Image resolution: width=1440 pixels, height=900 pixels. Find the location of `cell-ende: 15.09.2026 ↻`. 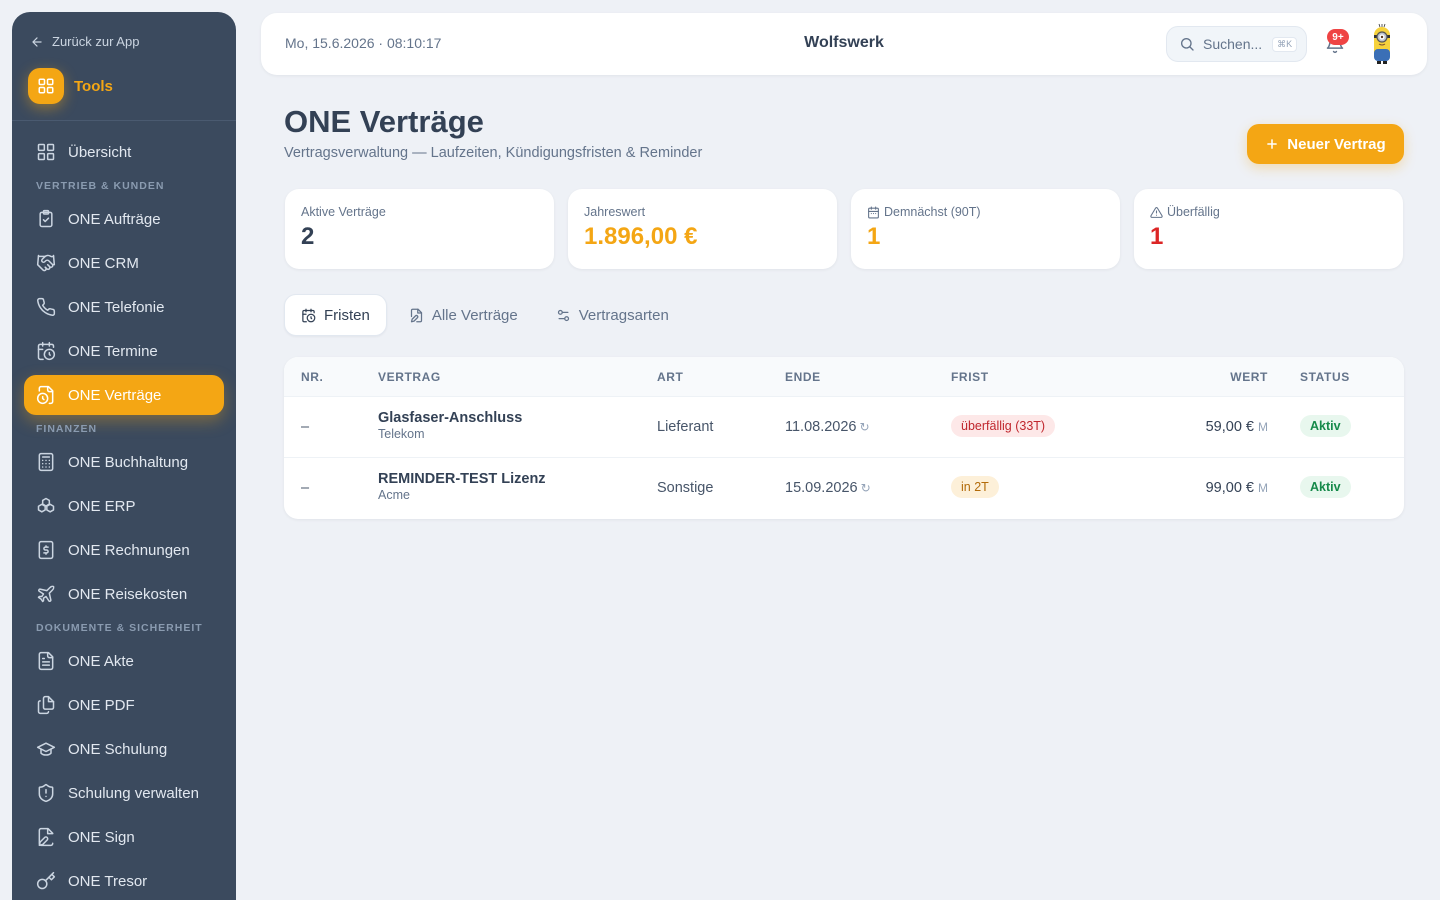

cell-ende: 15.09.2026 ↻ is located at coordinates (828, 488).